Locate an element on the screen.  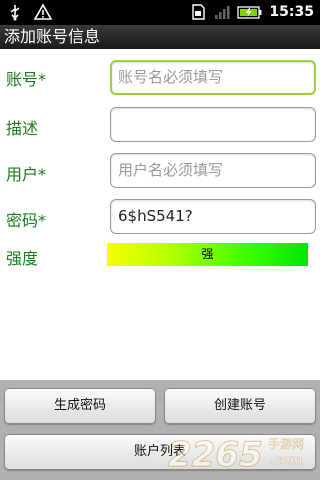
watermark-logo: 2265 手游网 .com is located at coordinates (241, 453).